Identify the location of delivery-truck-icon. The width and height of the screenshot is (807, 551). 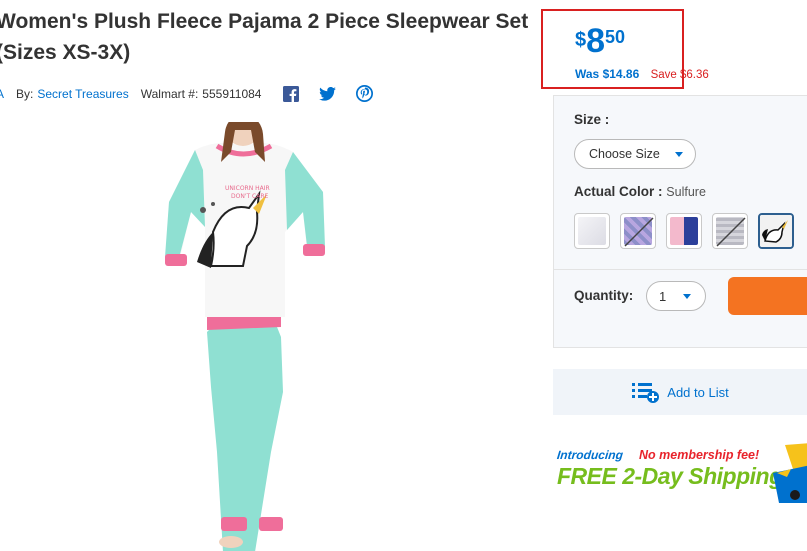
(790, 473).